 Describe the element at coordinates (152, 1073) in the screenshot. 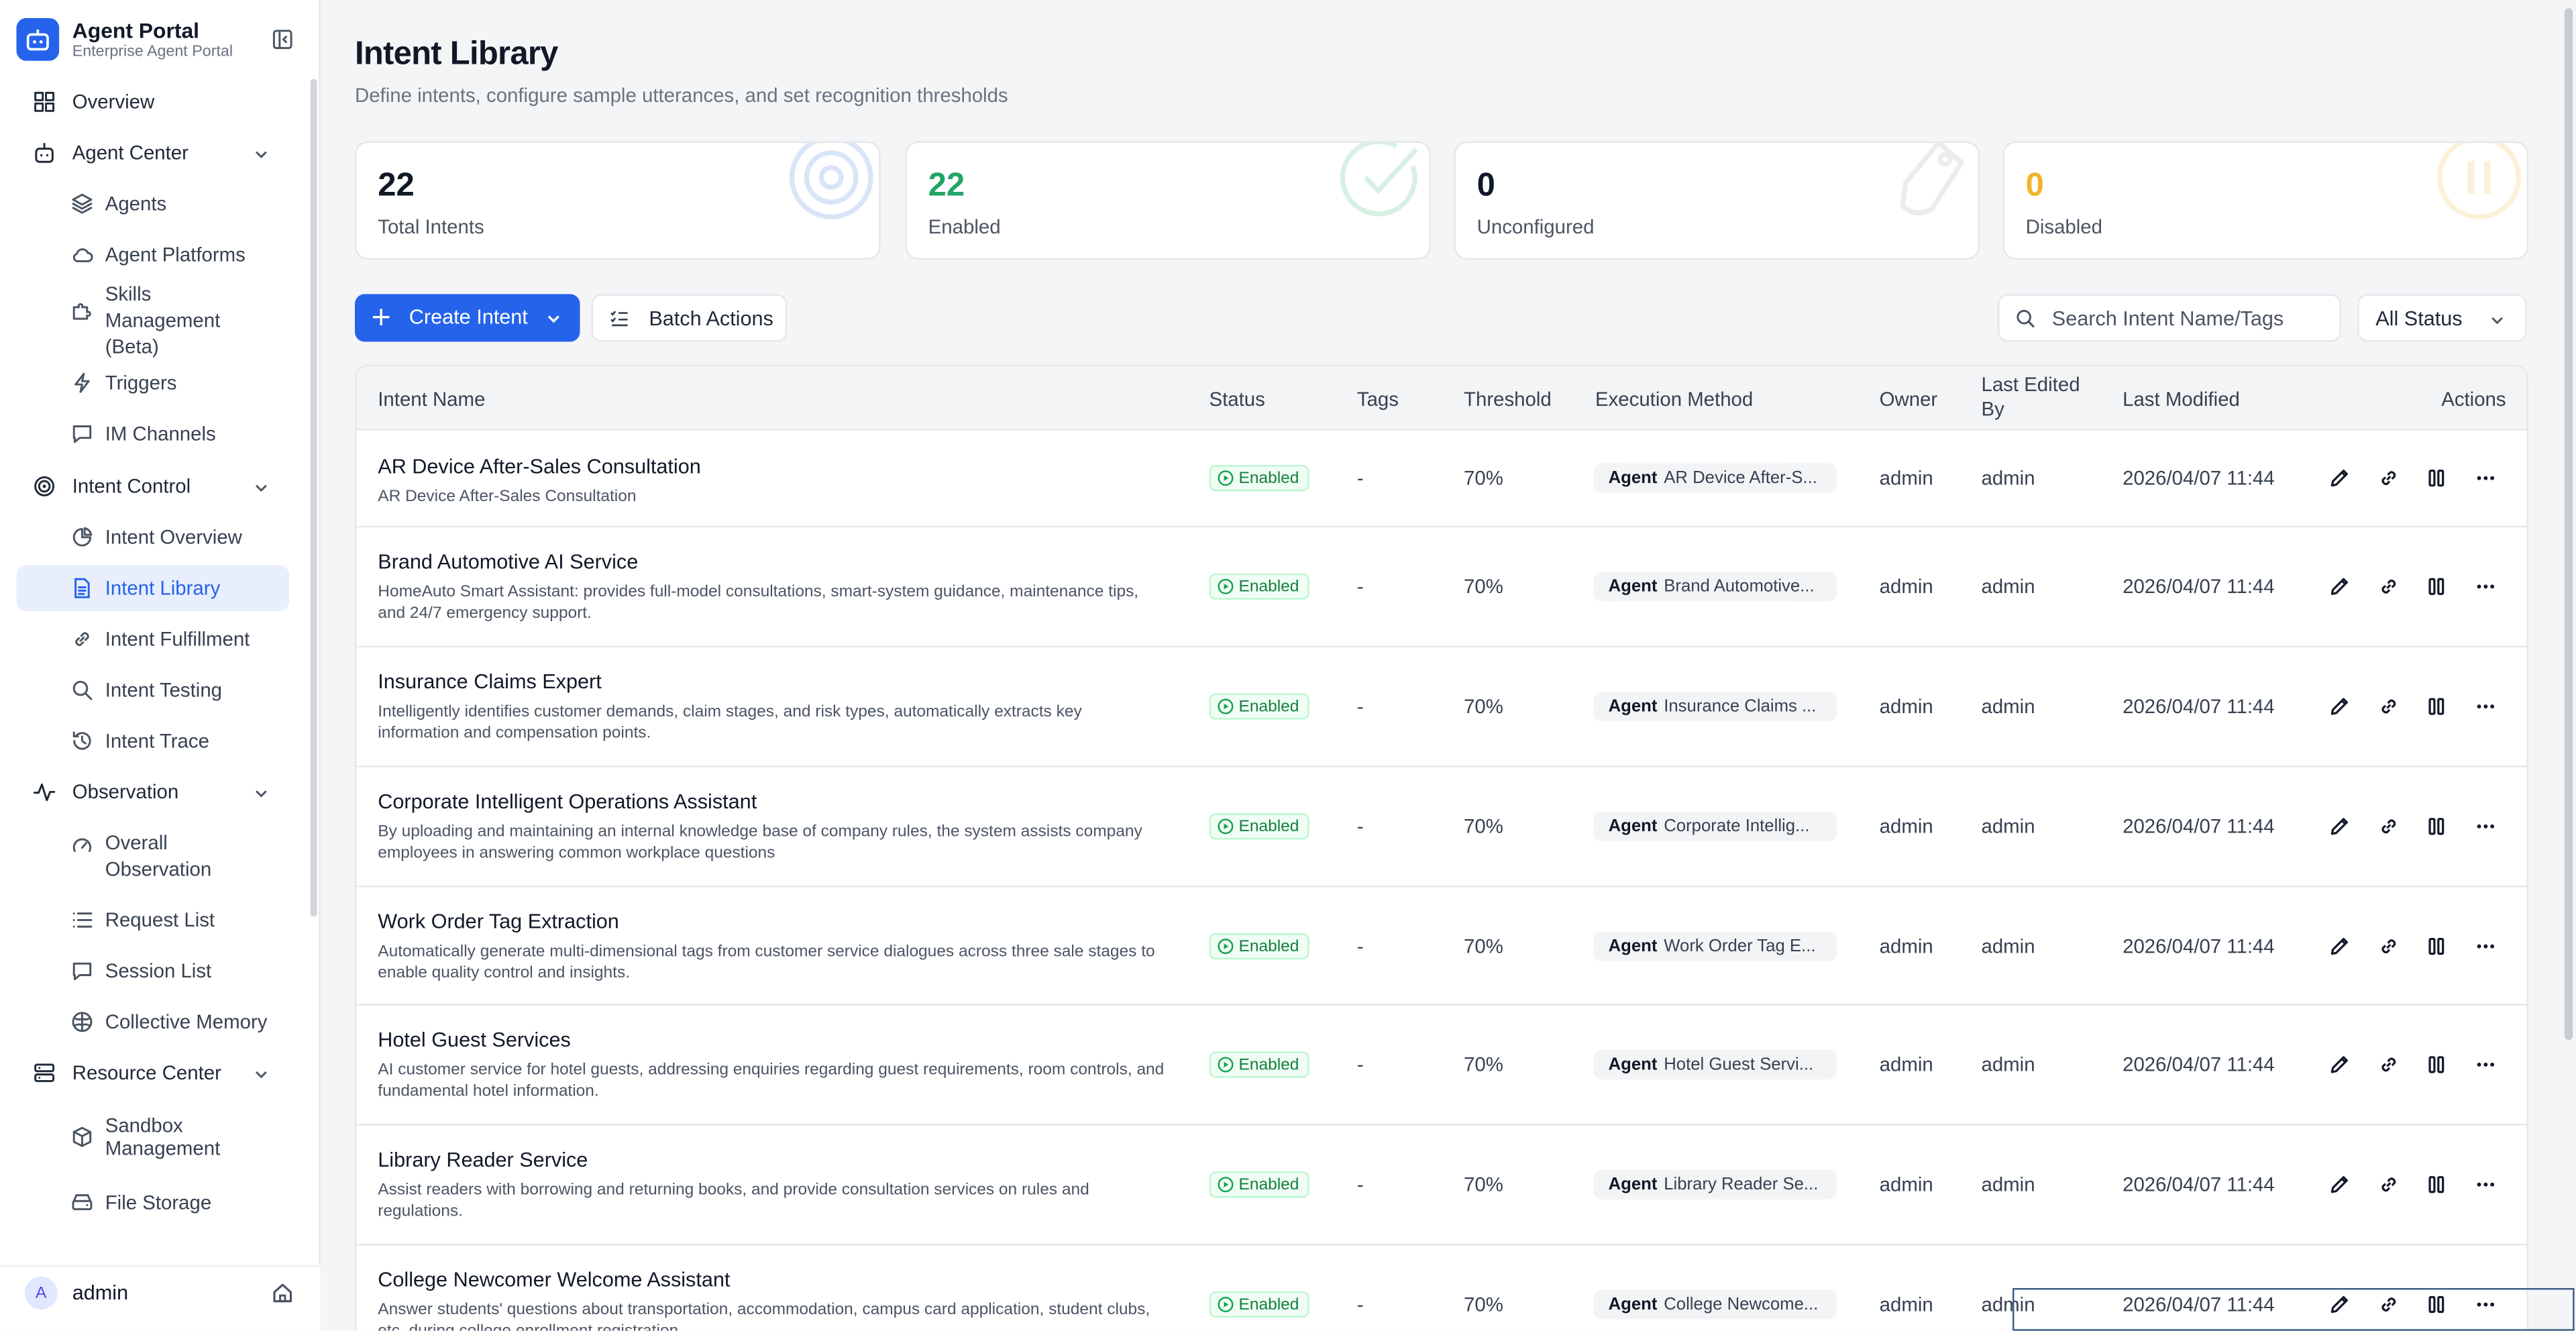

I see `sidebar-item-resource-center: Resource Center` at that location.